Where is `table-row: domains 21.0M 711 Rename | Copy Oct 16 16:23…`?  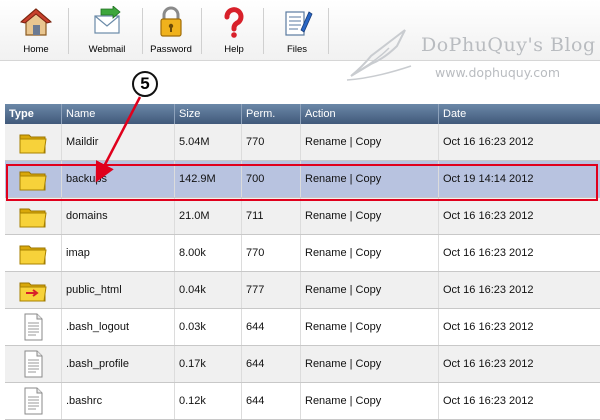 table-row: domains 21.0M 711 Rename | Copy Oct 16 16:23… is located at coordinates (302, 216).